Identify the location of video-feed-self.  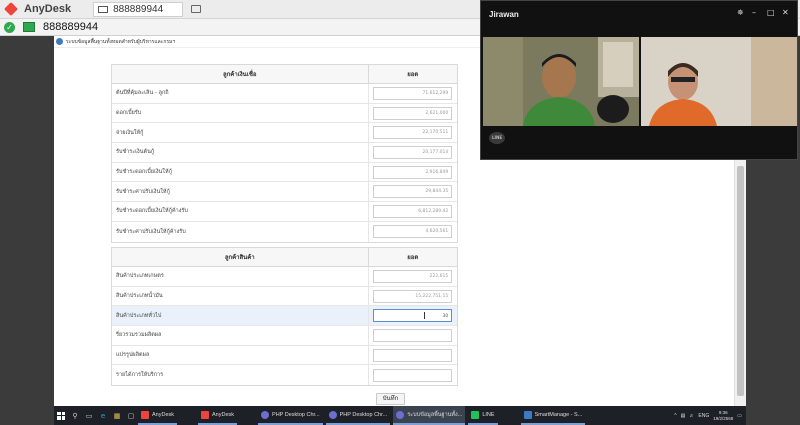
(719, 81).